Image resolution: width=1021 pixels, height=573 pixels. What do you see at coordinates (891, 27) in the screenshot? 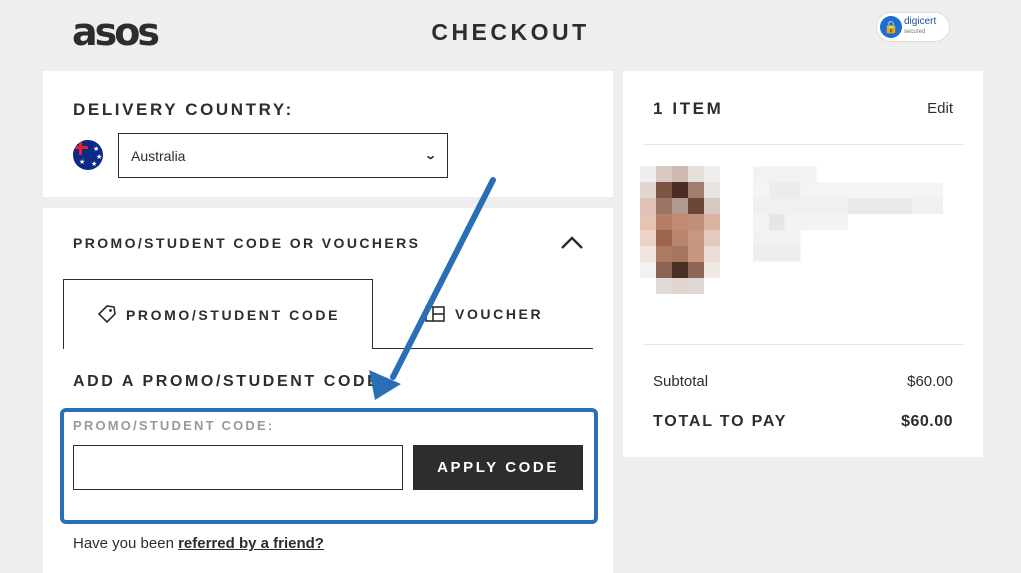
I see `lock-icon: 🔒` at bounding box center [891, 27].